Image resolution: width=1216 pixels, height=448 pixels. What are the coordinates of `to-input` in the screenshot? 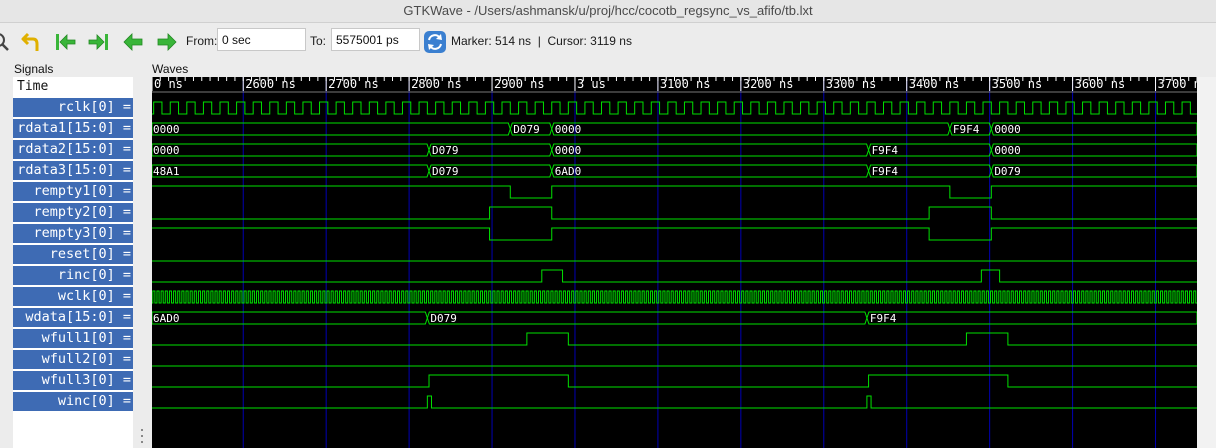 It's located at (375, 39).